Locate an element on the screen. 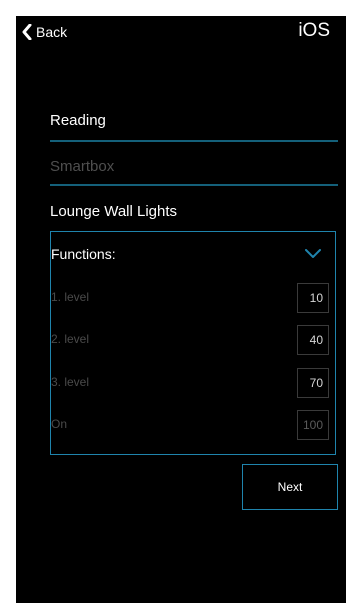 This screenshot has height=603, width=361. function-label: 2. level is located at coordinates (70, 339).